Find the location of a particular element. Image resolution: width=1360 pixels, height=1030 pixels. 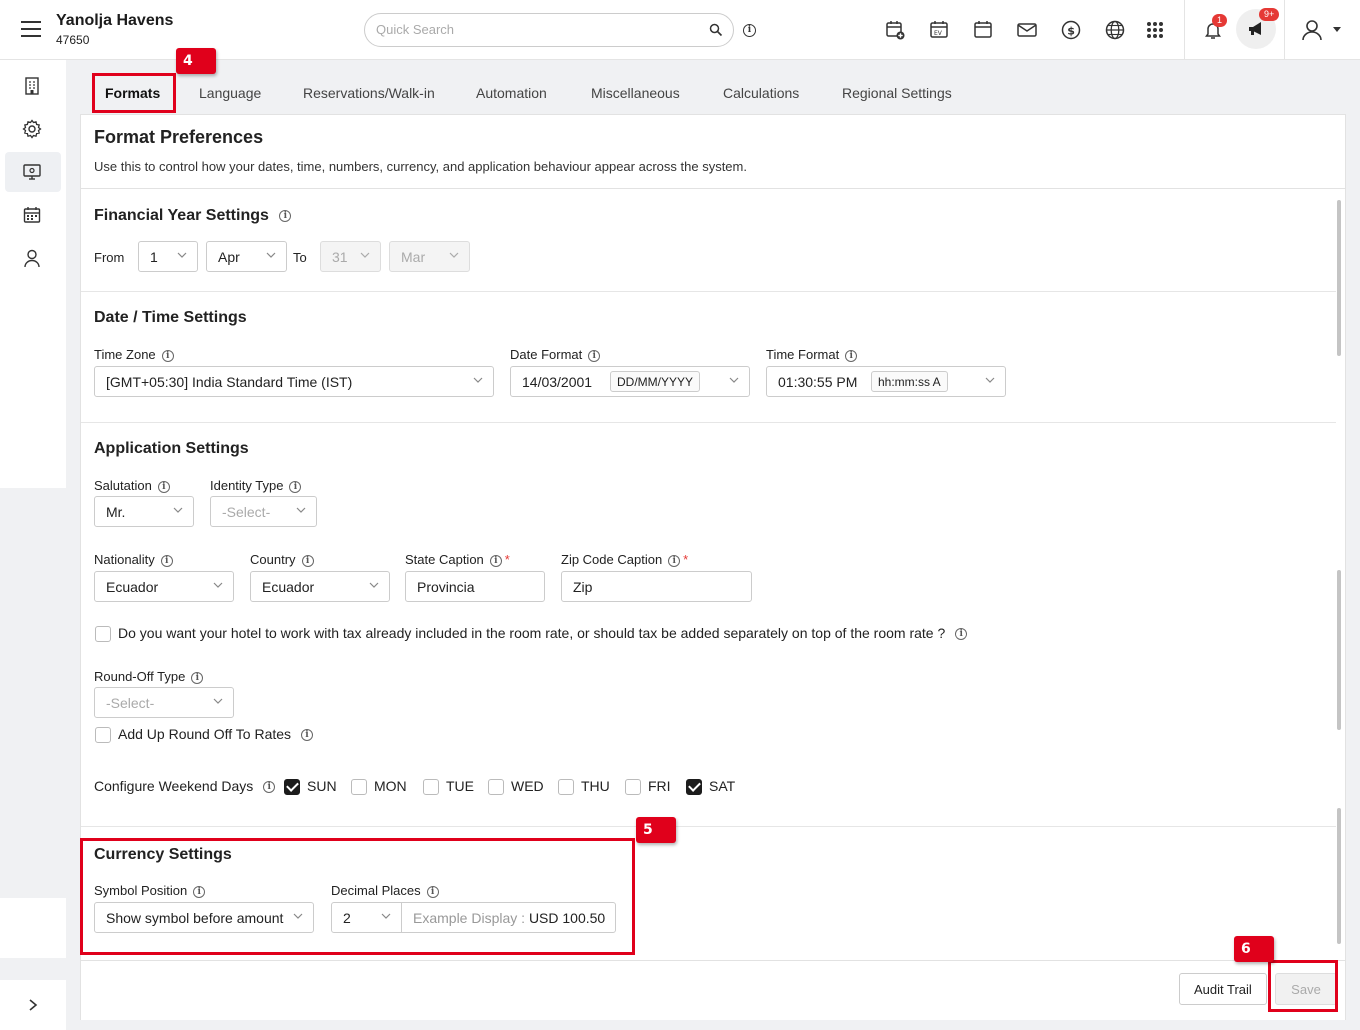

tab-regional-settings: Regional Settings is located at coordinates (897, 93).